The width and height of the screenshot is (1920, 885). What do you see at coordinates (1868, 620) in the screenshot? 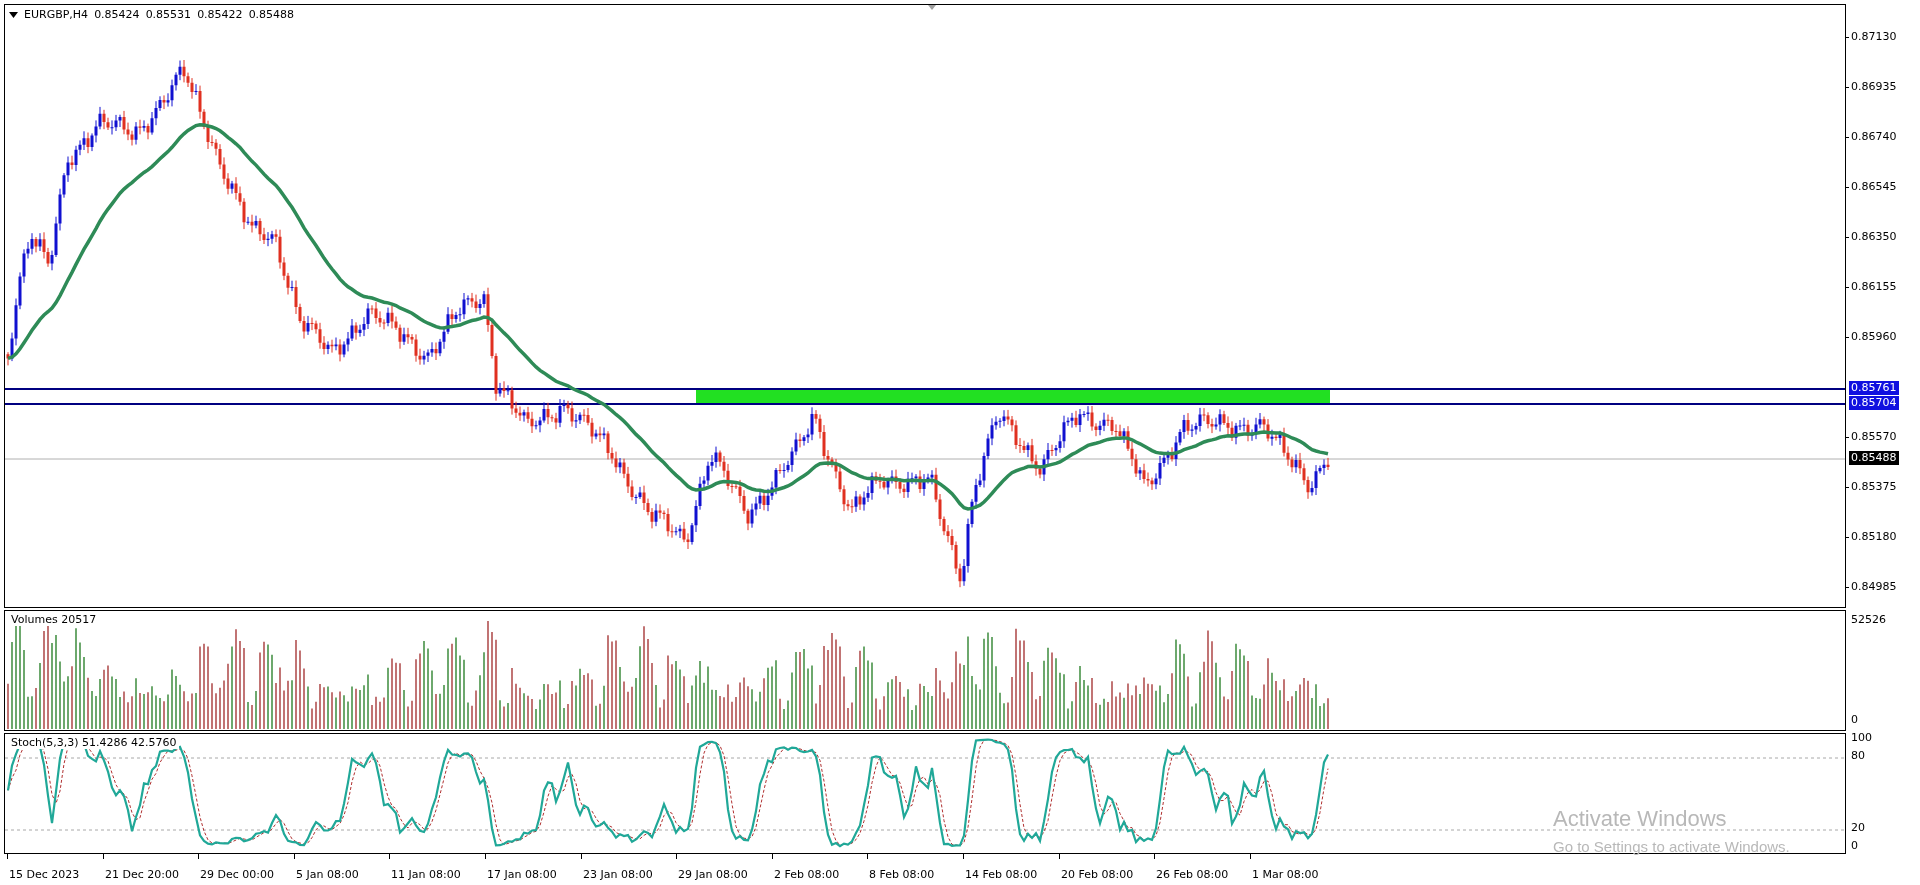
I see `volume-axis-label: 52526` at bounding box center [1868, 620].